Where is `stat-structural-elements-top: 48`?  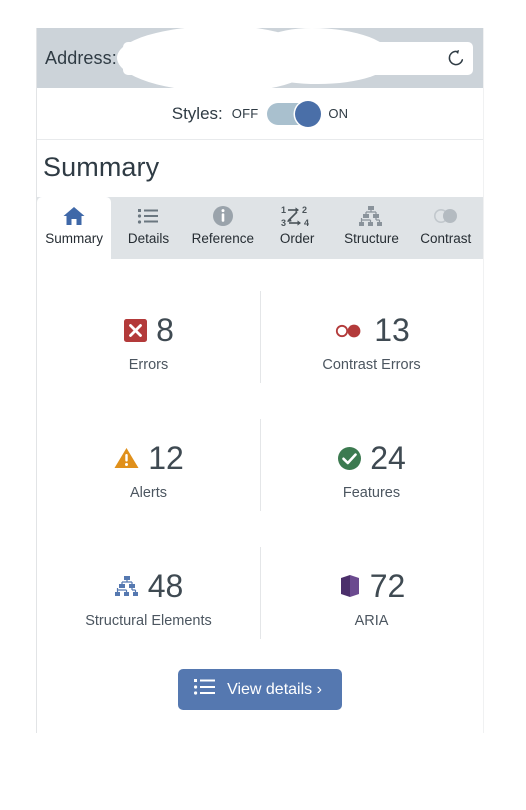 stat-structural-elements-top: 48 is located at coordinates (149, 586).